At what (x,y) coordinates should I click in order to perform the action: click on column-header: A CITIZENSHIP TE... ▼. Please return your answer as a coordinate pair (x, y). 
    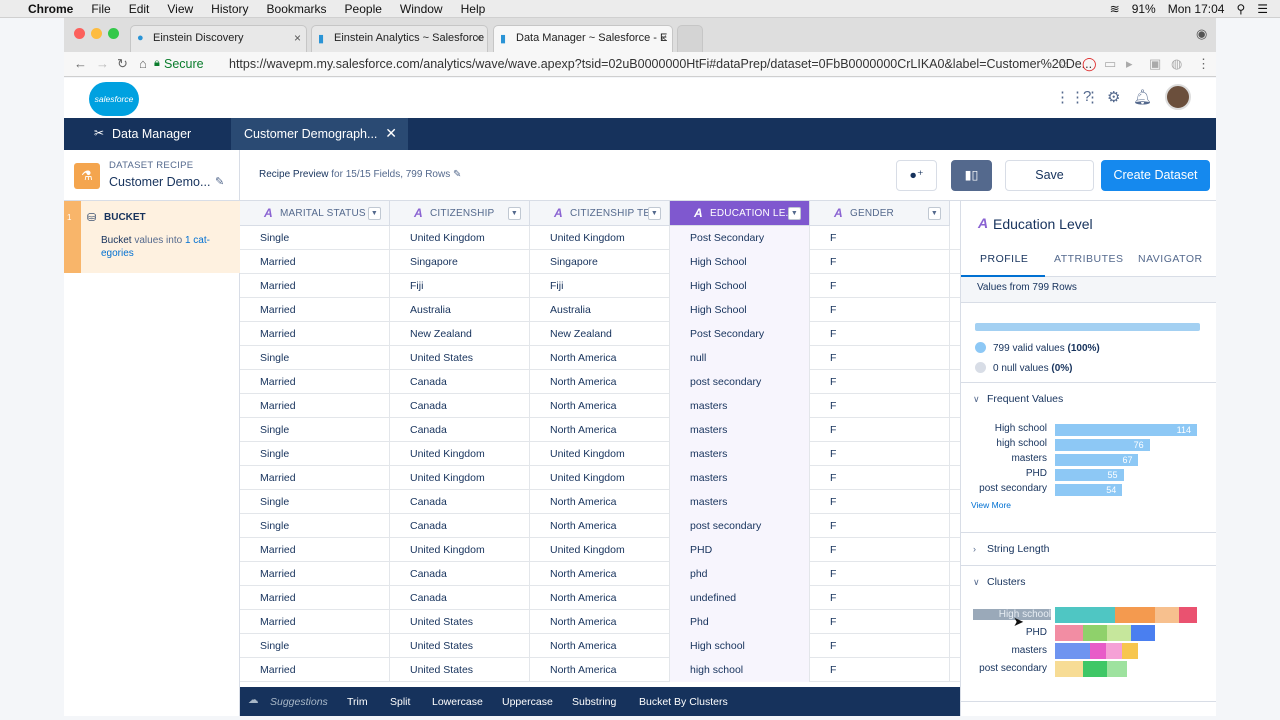
    Looking at the image, I should click on (600, 213).